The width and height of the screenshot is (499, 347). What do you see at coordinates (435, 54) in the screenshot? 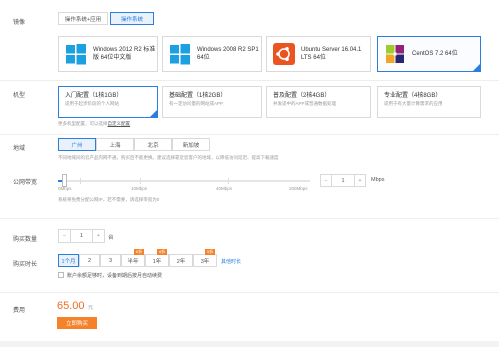
I see `os-name-line1: CentOS 7.2 64位` at bounding box center [435, 54].